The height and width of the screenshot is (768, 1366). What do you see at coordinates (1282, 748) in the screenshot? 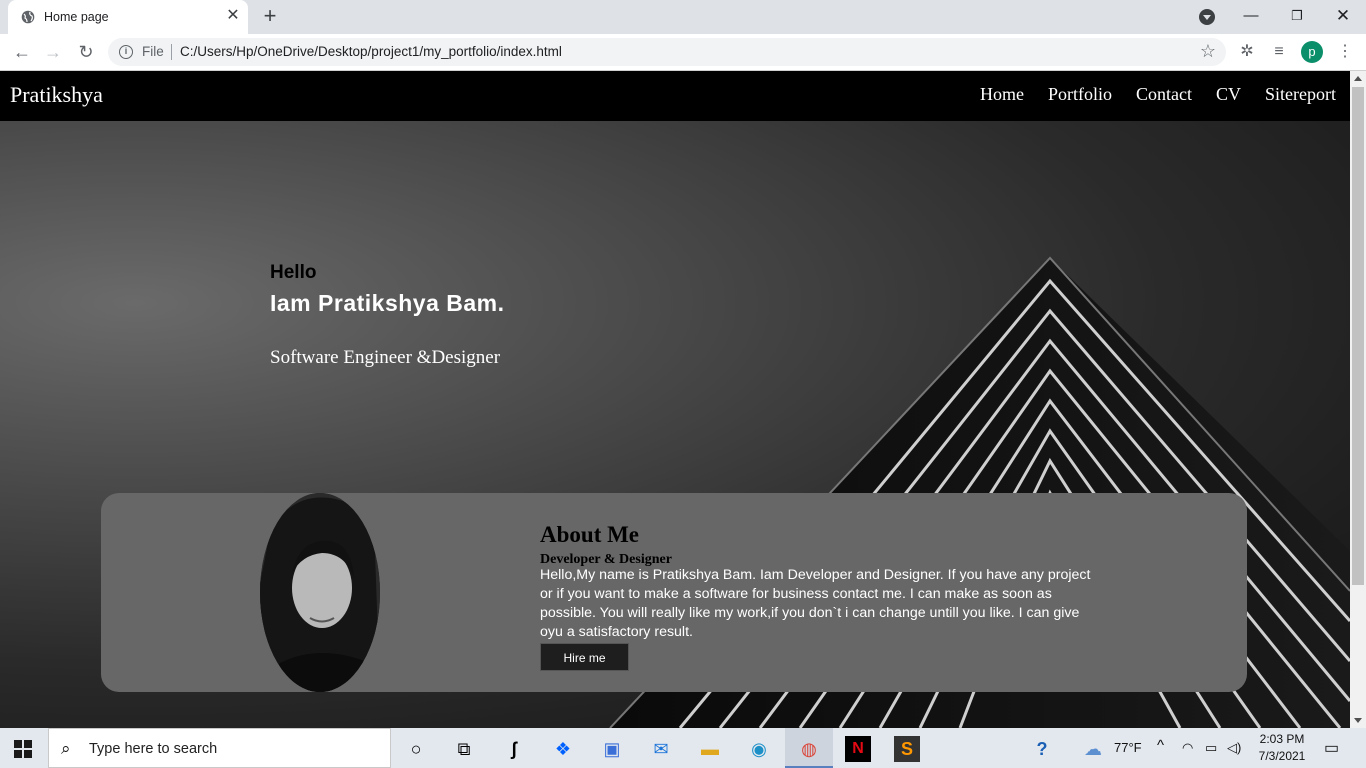
I see `taskbar-clock: 2:03 PM 7/3/2021` at bounding box center [1282, 748].